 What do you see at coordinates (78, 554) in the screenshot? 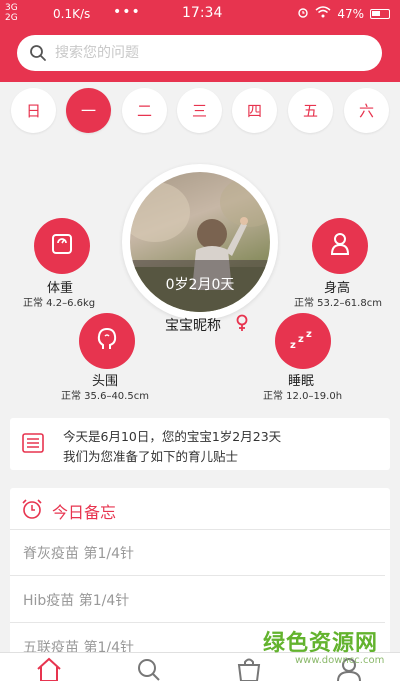
I see `memo-item-text: 脊灰疫苗 第1/4针` at bounding box center [78, 554].